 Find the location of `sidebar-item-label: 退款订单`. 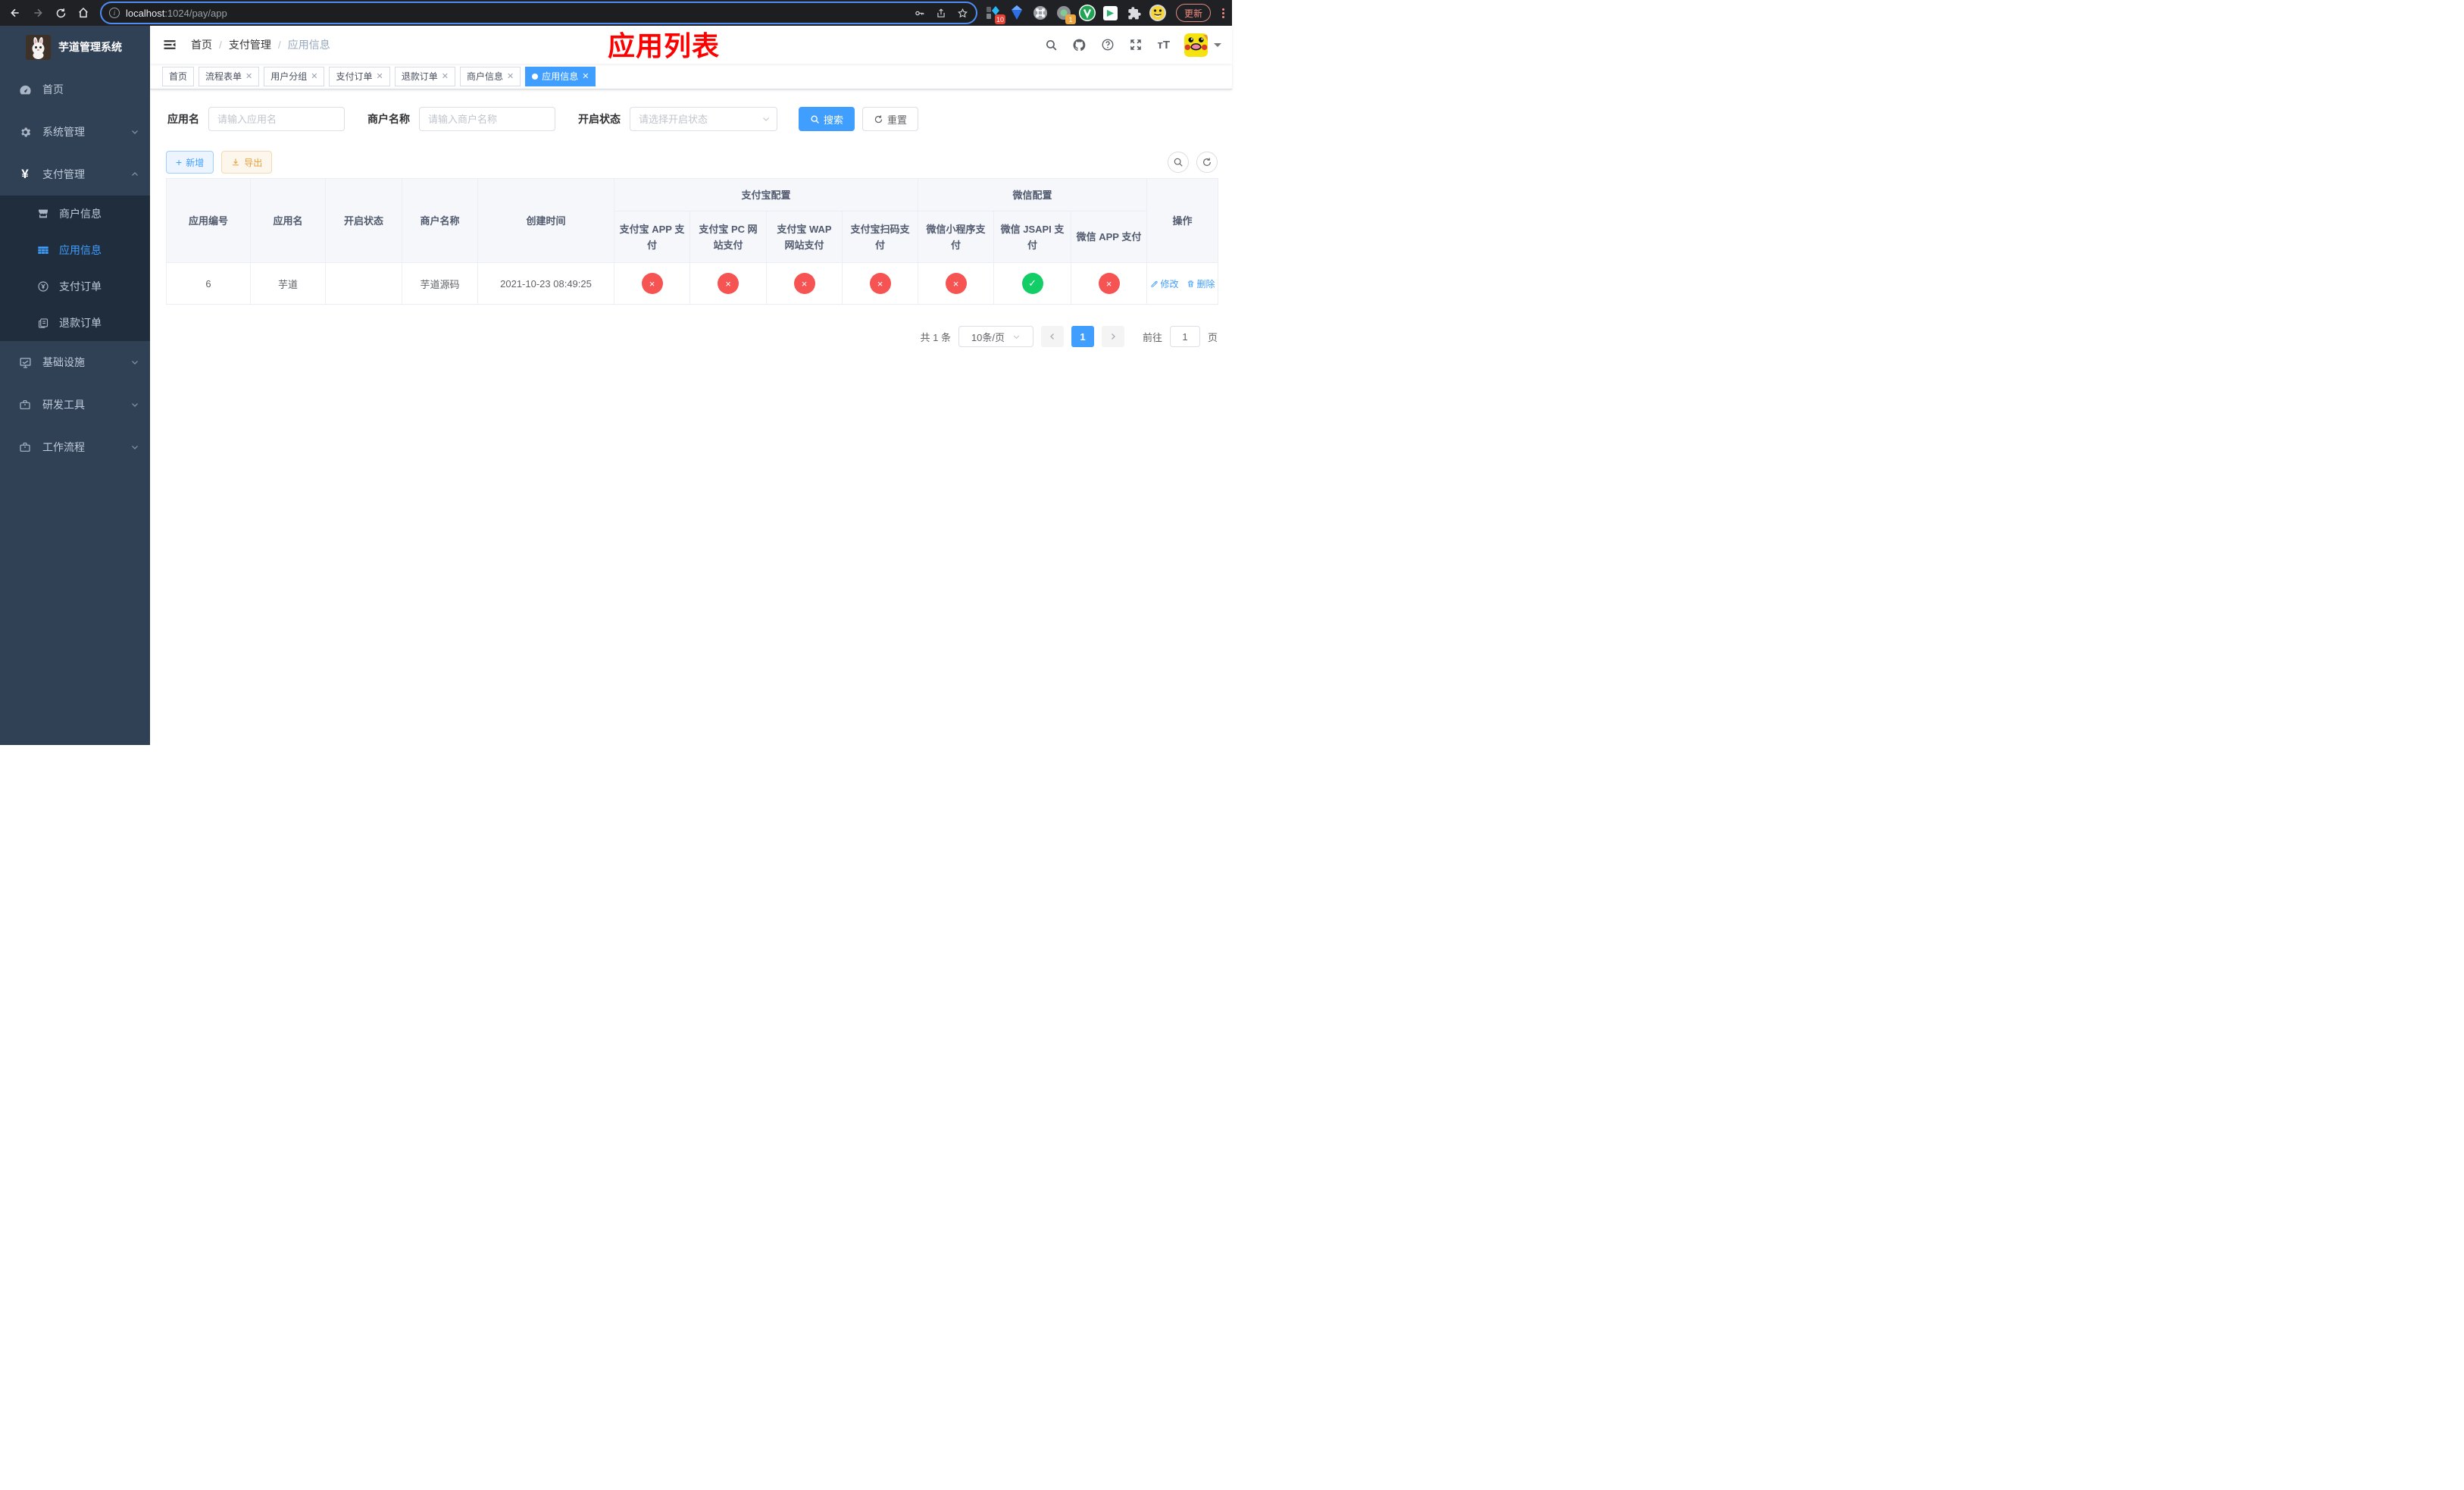

sidebar-item-label: 退款订单 is located at coordinates (80, 323).